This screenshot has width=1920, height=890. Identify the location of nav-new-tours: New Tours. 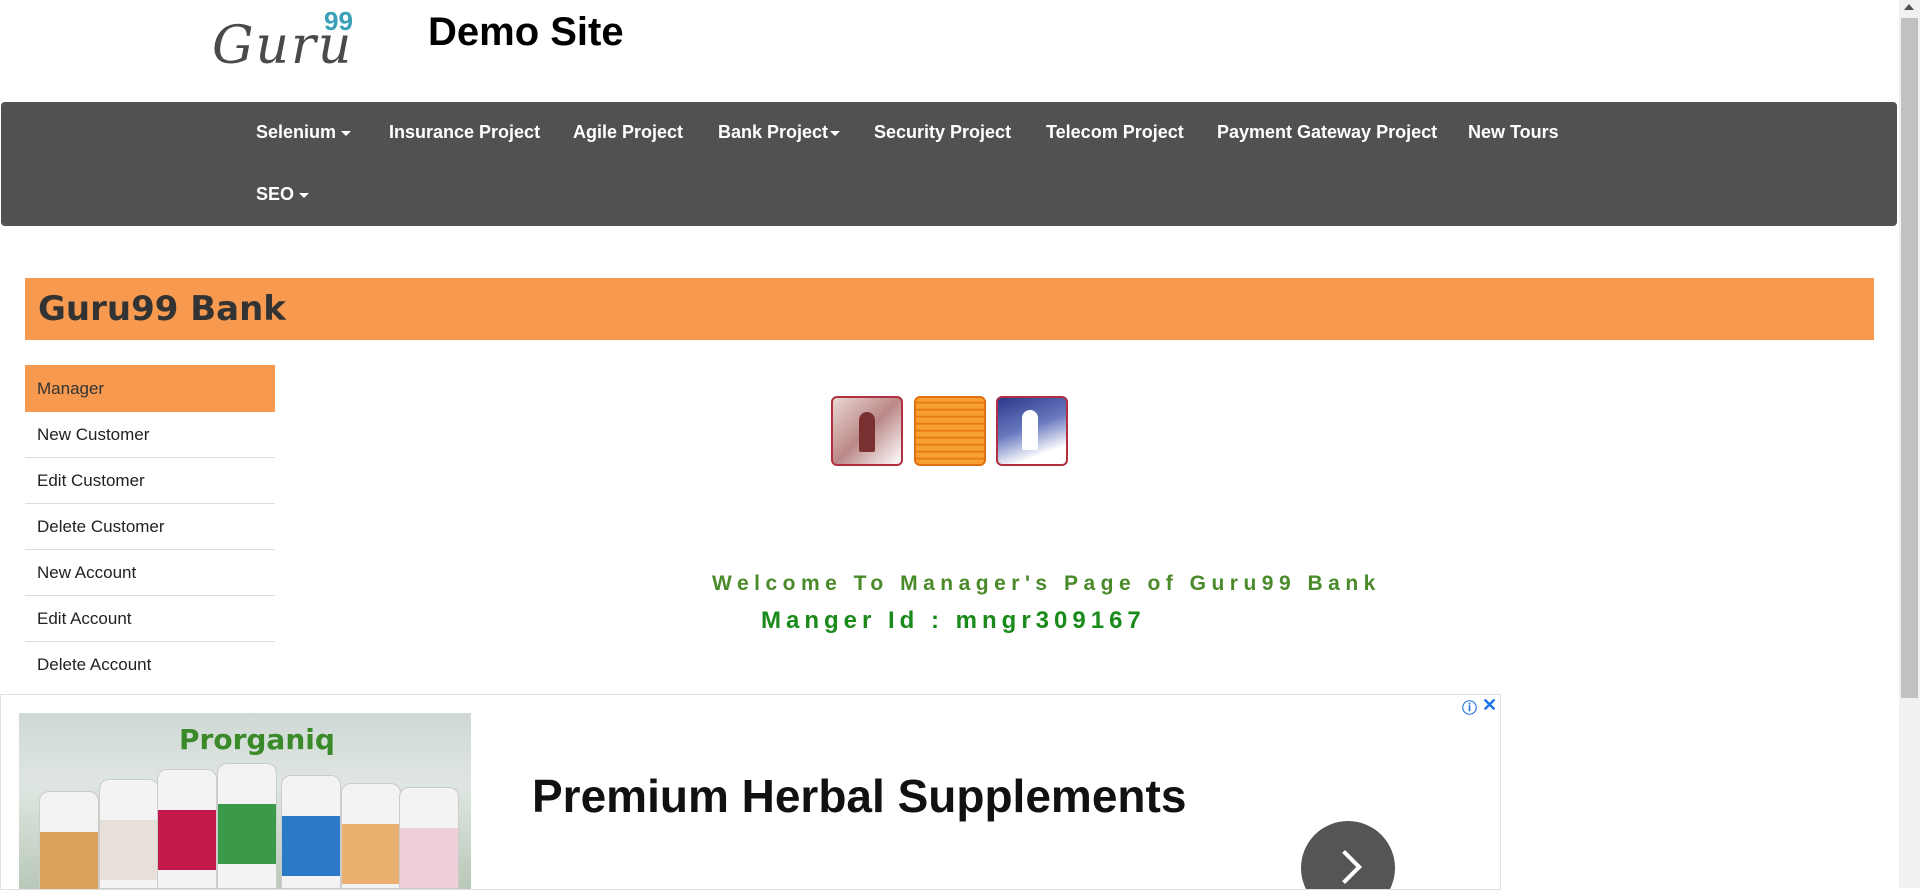
(1513, 132).